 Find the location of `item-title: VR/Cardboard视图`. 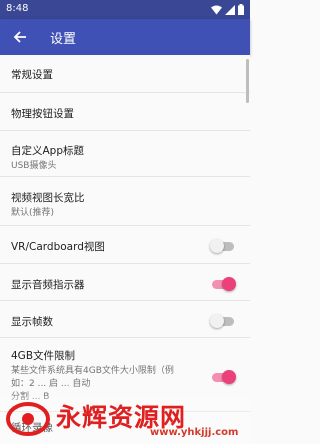

item-title: VR/Cardboard视图 is located at coordinates (58, 247).